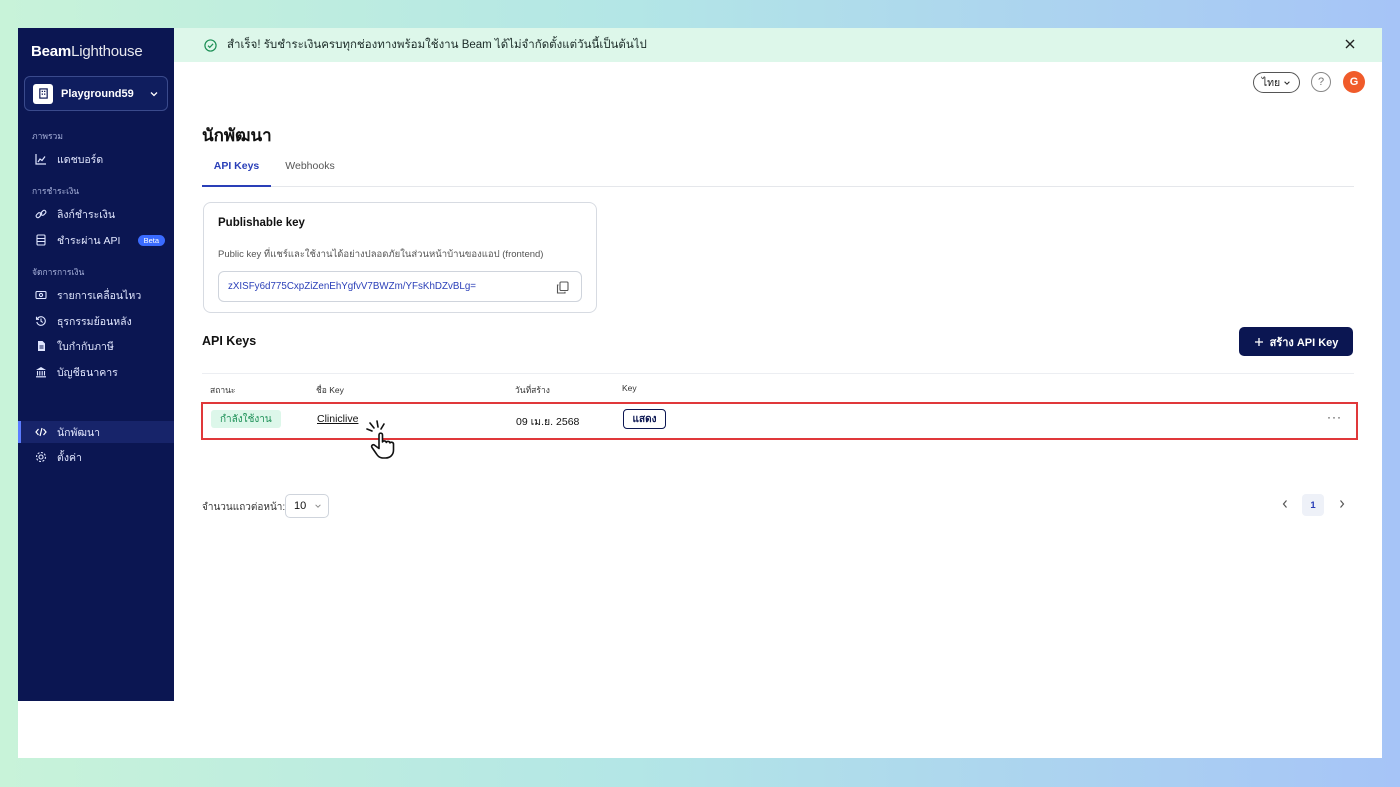 The width and height of the screenshot is (1400, 787). Describe the element at coordinates (229, 341) in the screenshot. I see `api-keys-section-title: API Keys` at that location.